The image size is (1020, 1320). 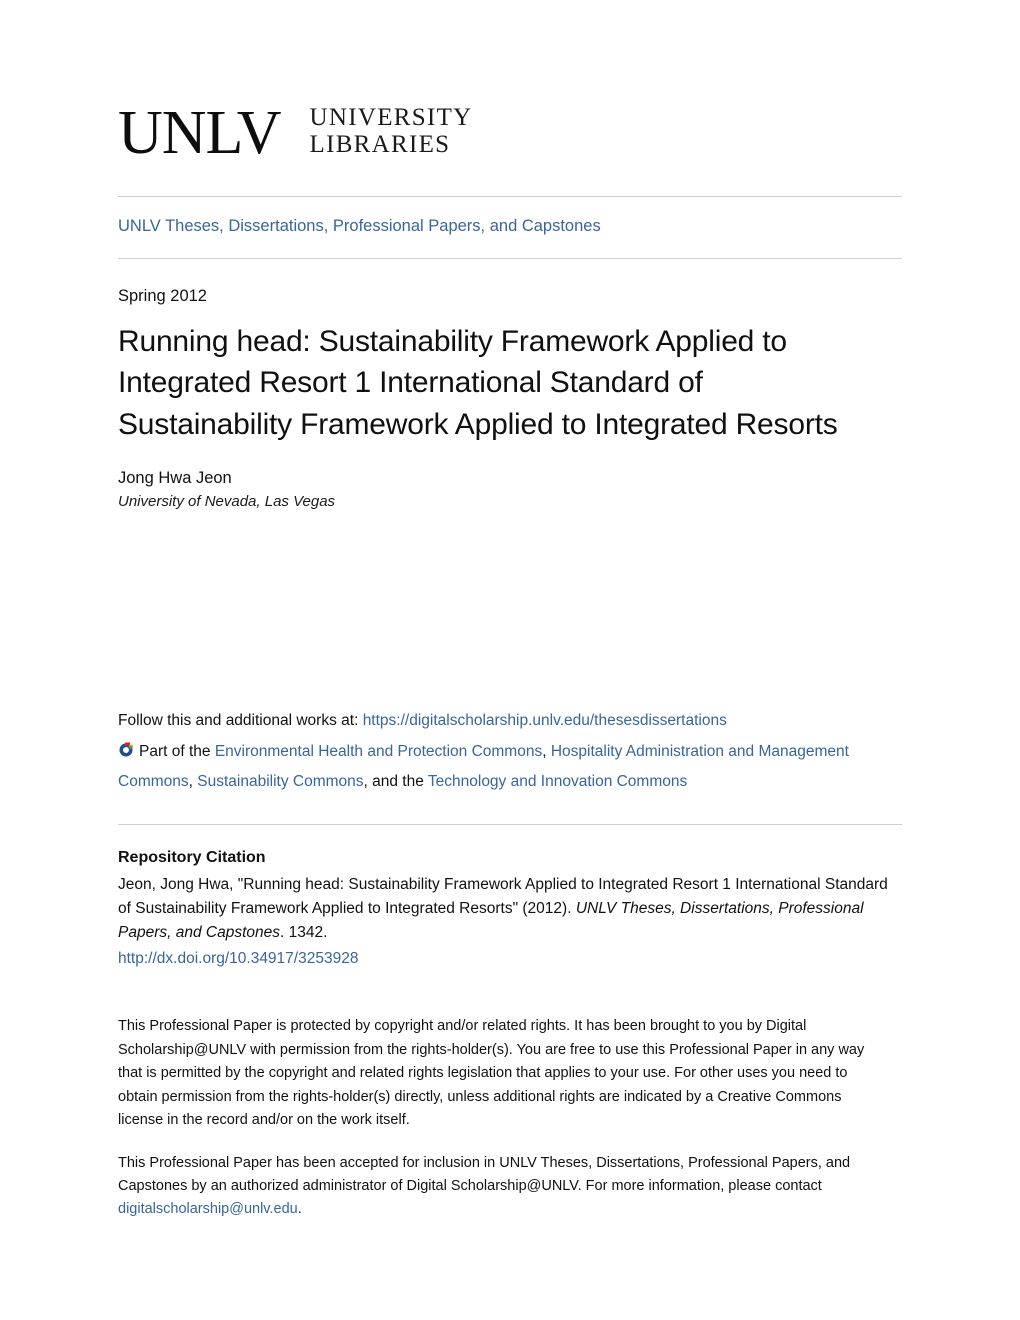 I want to click on citation-part-two: . 1342., so click(x=304, y=933).